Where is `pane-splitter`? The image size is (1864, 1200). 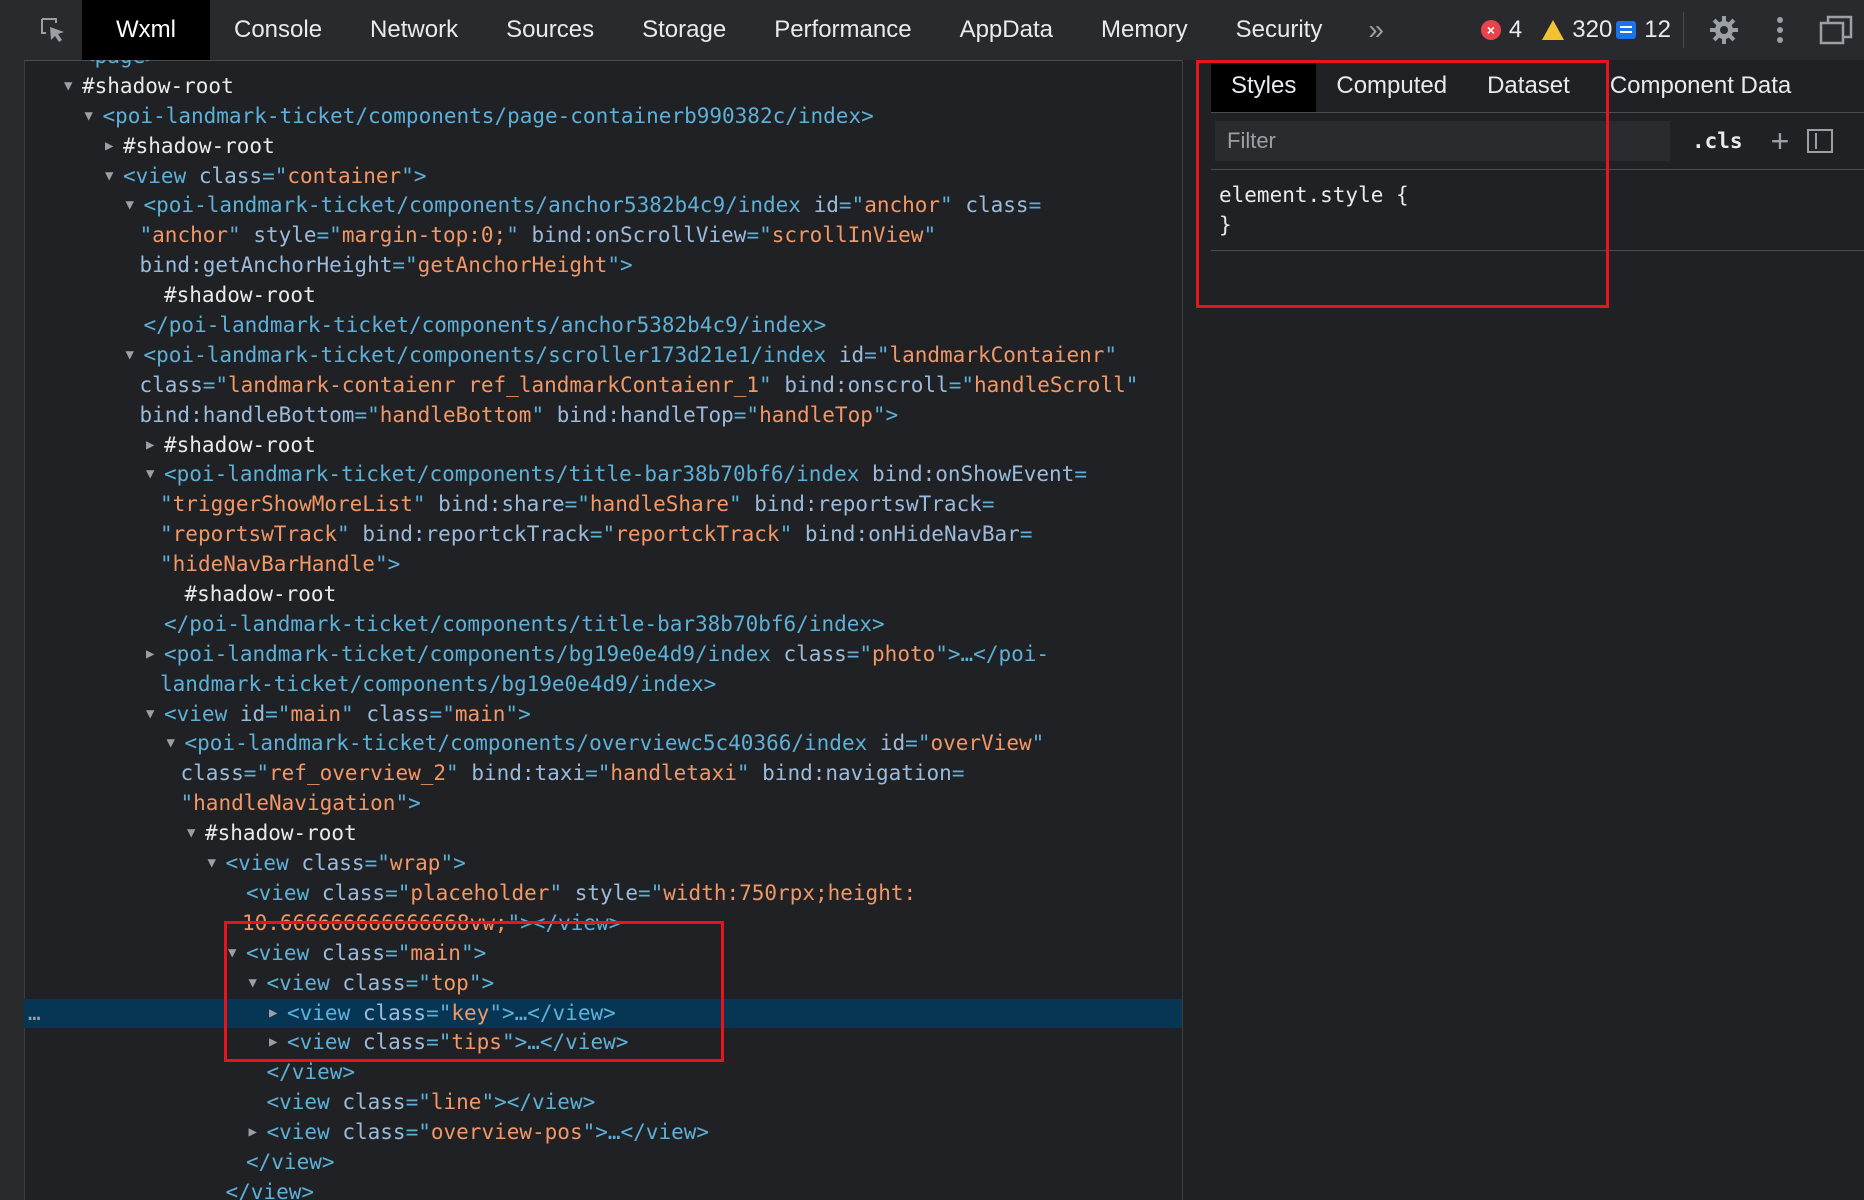
pane-splitter is located at coordinates (1197, 630).